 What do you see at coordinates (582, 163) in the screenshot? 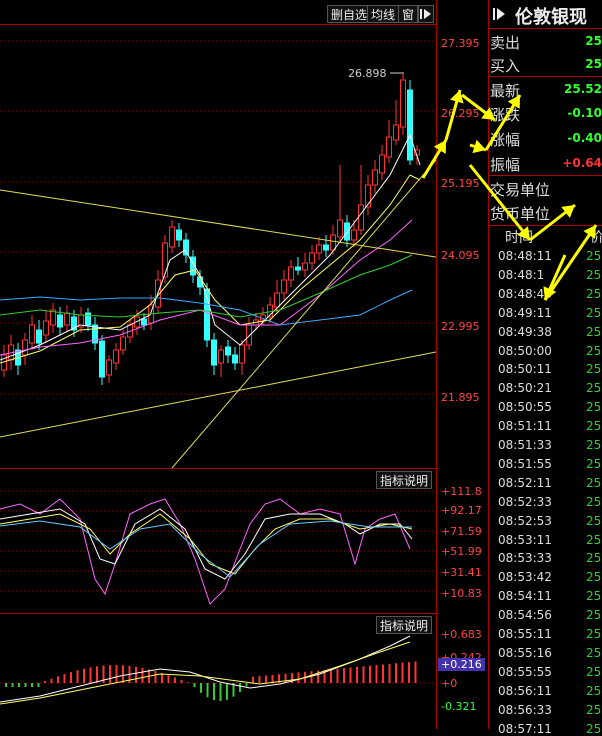
I see `amplitude-value: +0.64` at bounding box center [582, 163].